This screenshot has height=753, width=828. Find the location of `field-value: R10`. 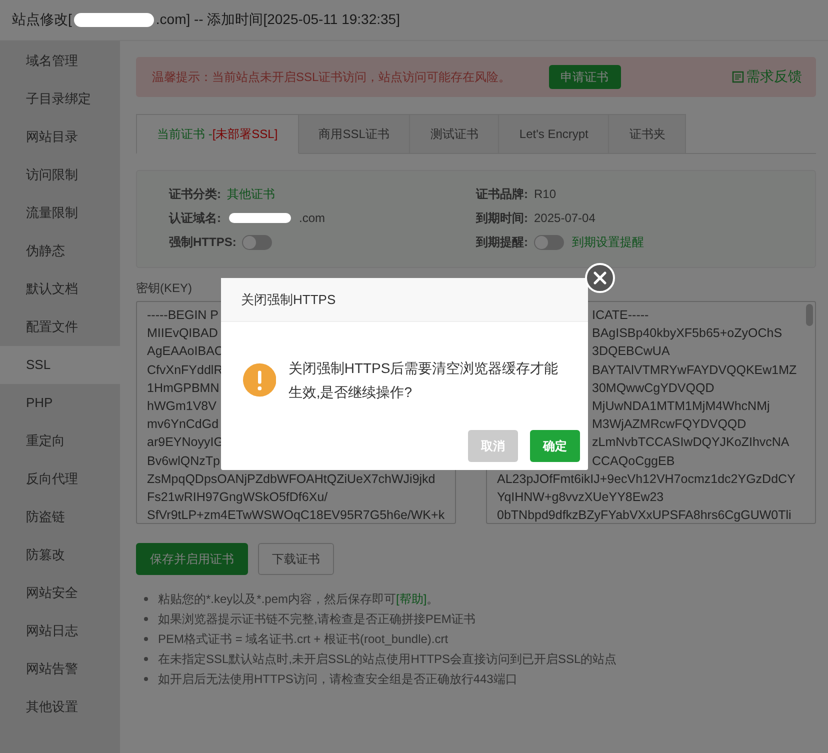

field-value: R10 is located at coordinates (545, 194).